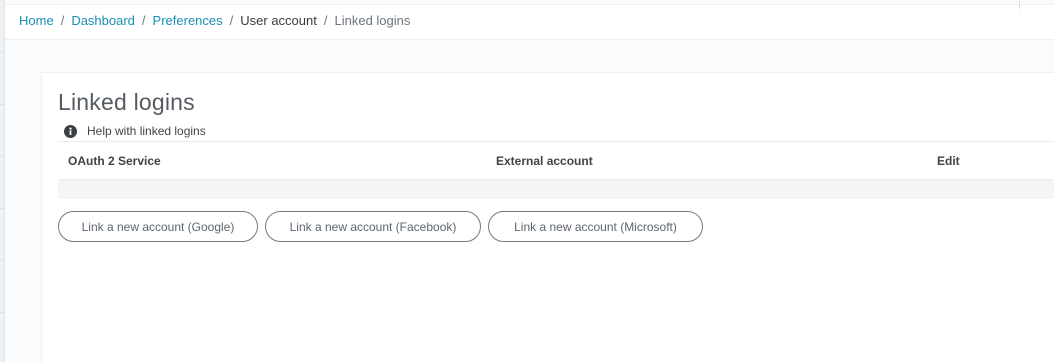 This screenshot has height=362, width=1054. What do you see at coordinates (103, 20) in the screenshot?
I see `breadcrumb-dashboard-link: Dashboard` at bounding box center [103, 20].